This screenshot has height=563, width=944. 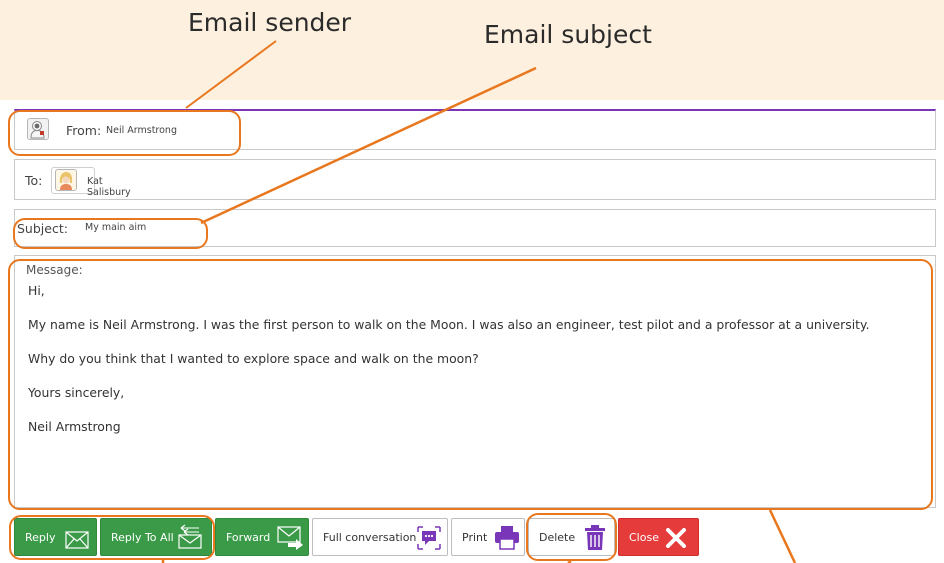 What do you see at coordinates (475, 228) in the screenshot?
I see `subject-row: Subject: My main aim` at bounding box center [475, 228].